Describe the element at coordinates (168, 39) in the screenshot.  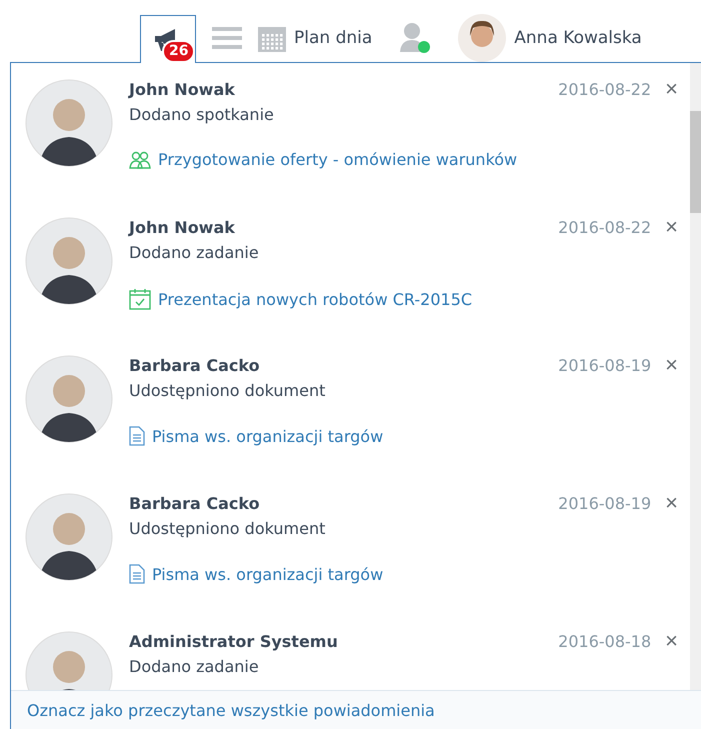
I see `notifications-tab: 26` at that location.